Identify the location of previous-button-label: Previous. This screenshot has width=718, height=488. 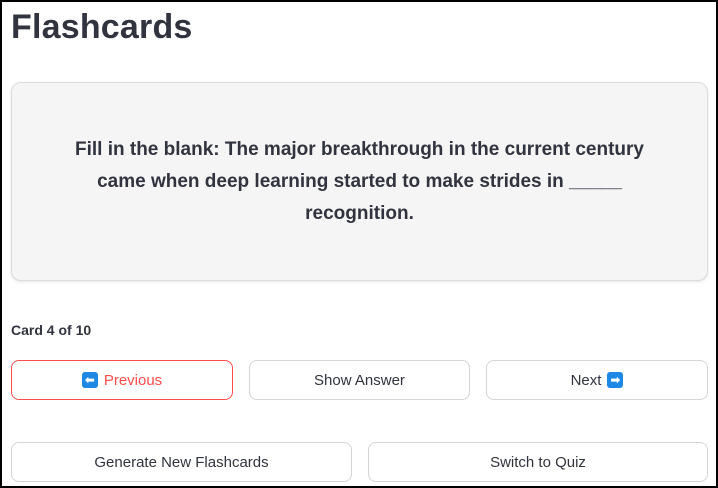
(133, 380).